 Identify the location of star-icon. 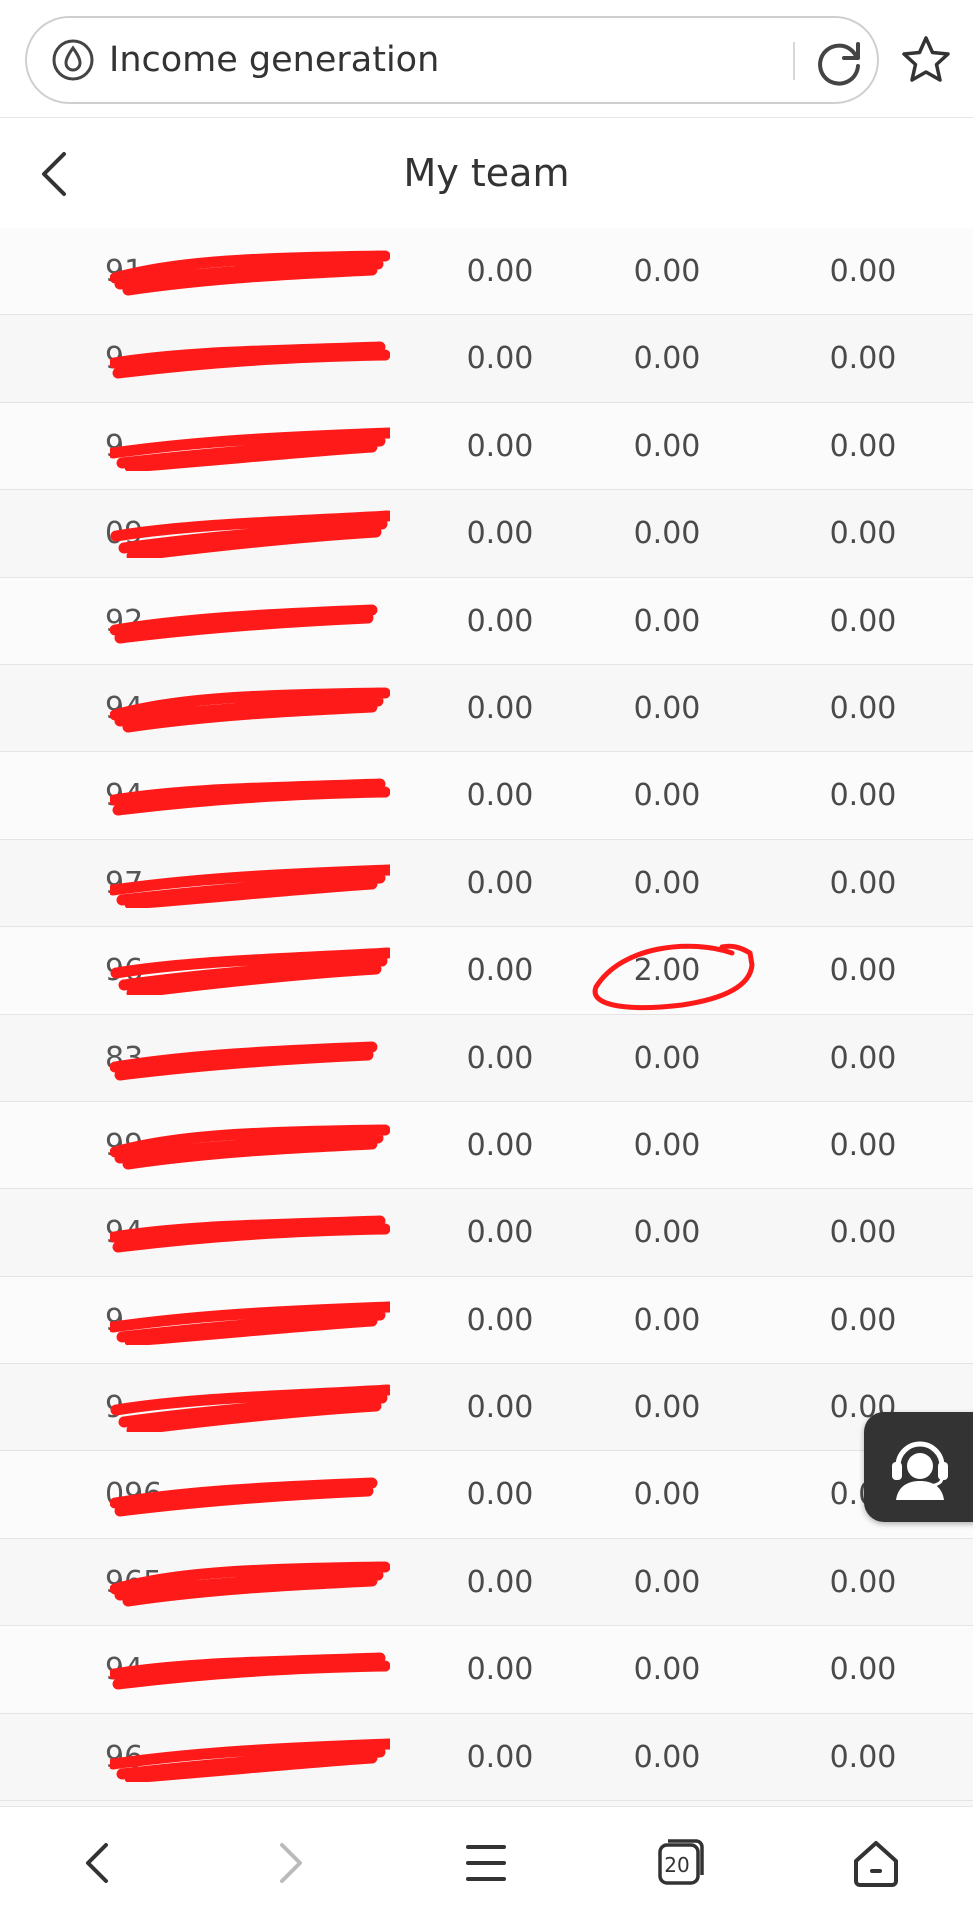
(926, 60).